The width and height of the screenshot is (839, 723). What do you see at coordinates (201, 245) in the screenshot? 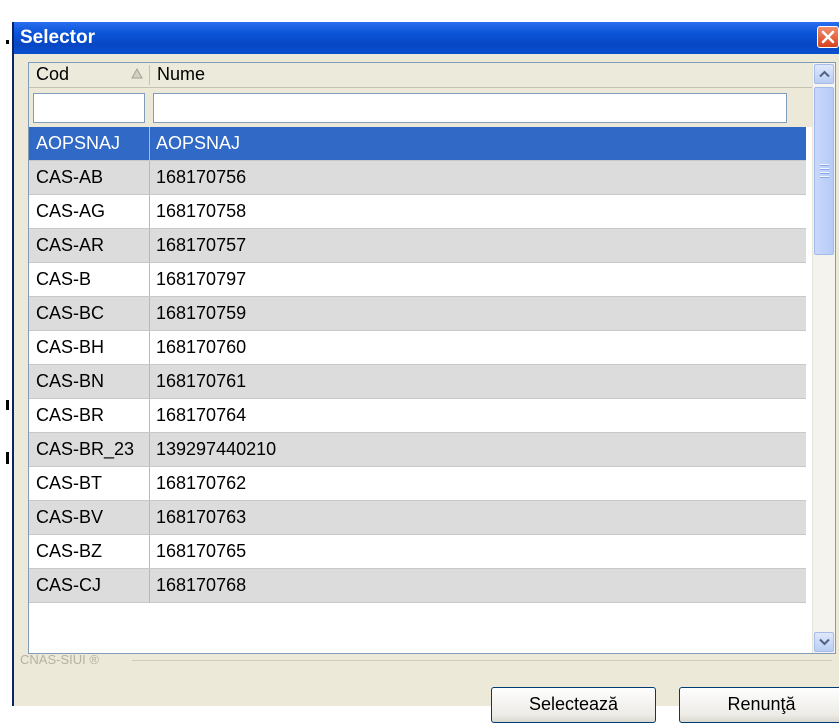
I see `cell-nume: 168170757` at bounding box center [201, 245].